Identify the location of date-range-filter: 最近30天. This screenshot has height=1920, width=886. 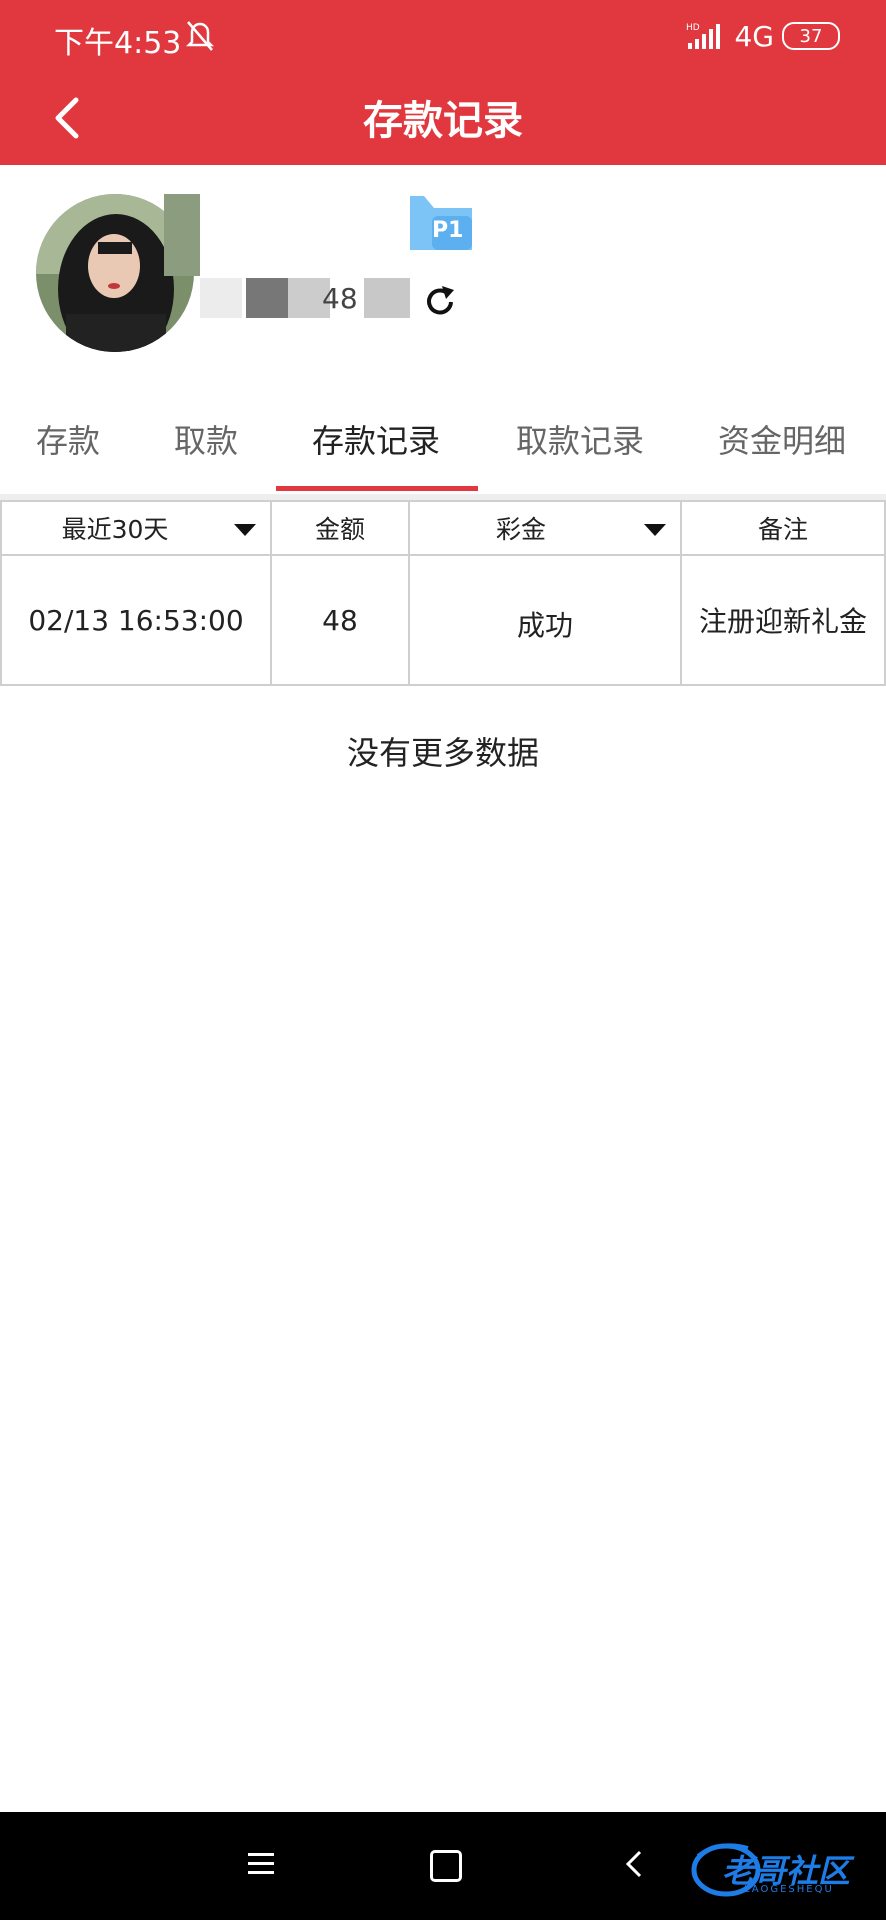
(115, 528).